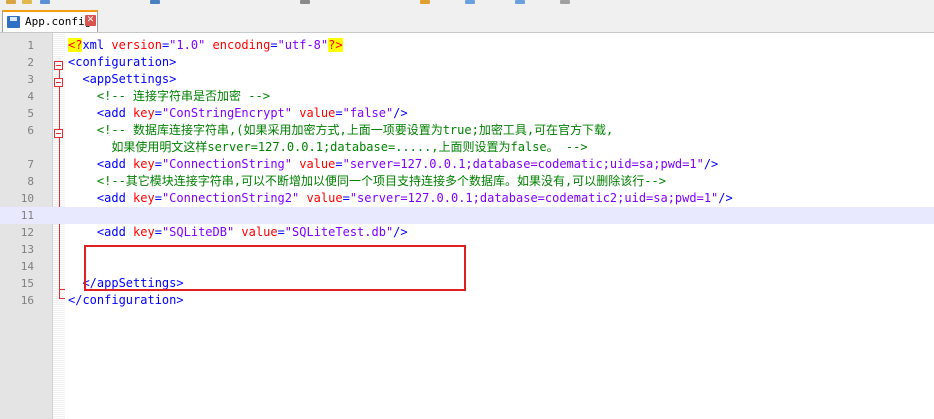 This screenshot has width=934, height=419. Describe the element at coordinates (565, 2) in the screenshot. I see `macro-icon` at that location.